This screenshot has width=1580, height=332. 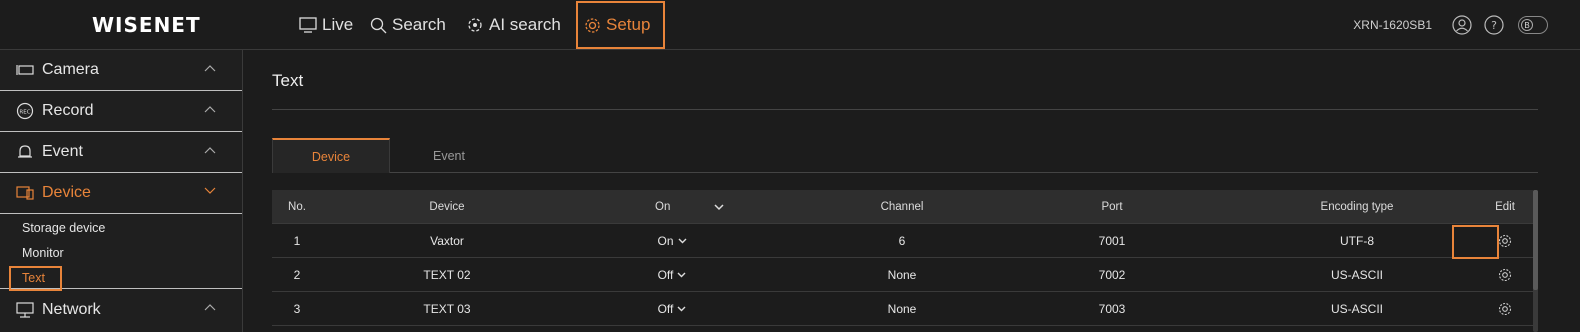 What do you see at coordinates (1462, 25) in the screenshot?
I see `user-icon` at bounding box center [1462, 25].